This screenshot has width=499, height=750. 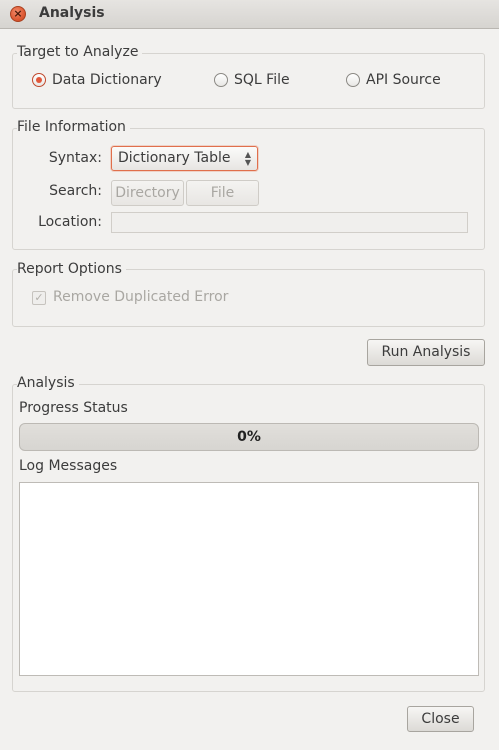 I want to click on location-label: Location:, so click(x=70, y=222).